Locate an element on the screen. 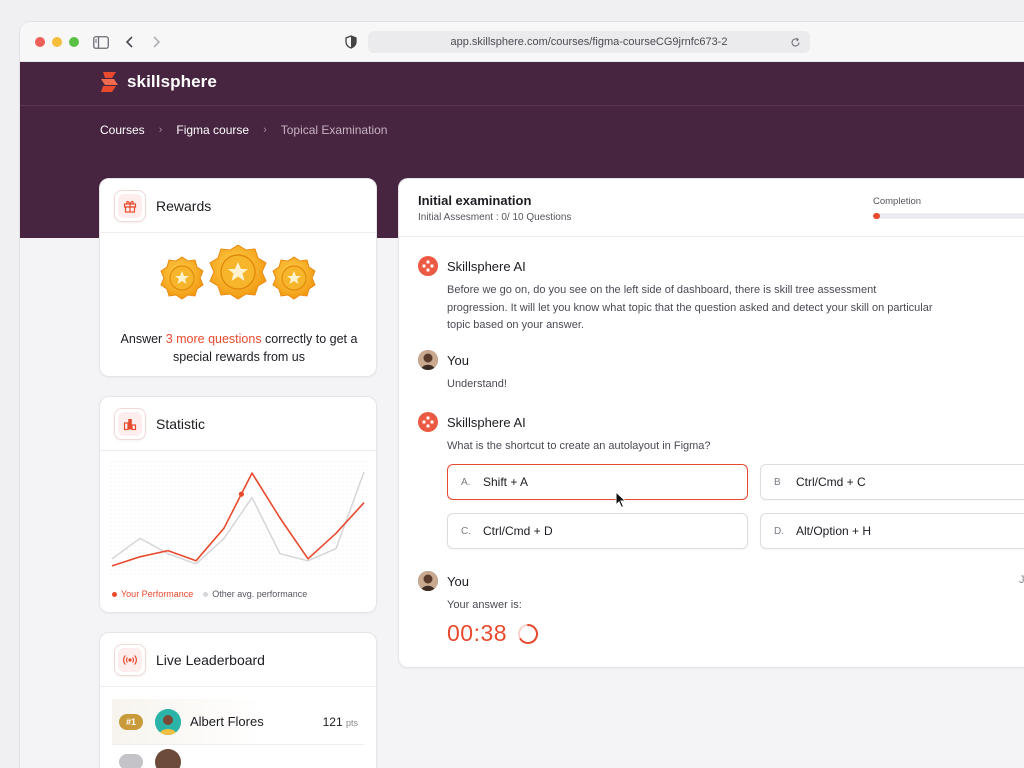  medal-left-icon is located at coordinates (182, 278).